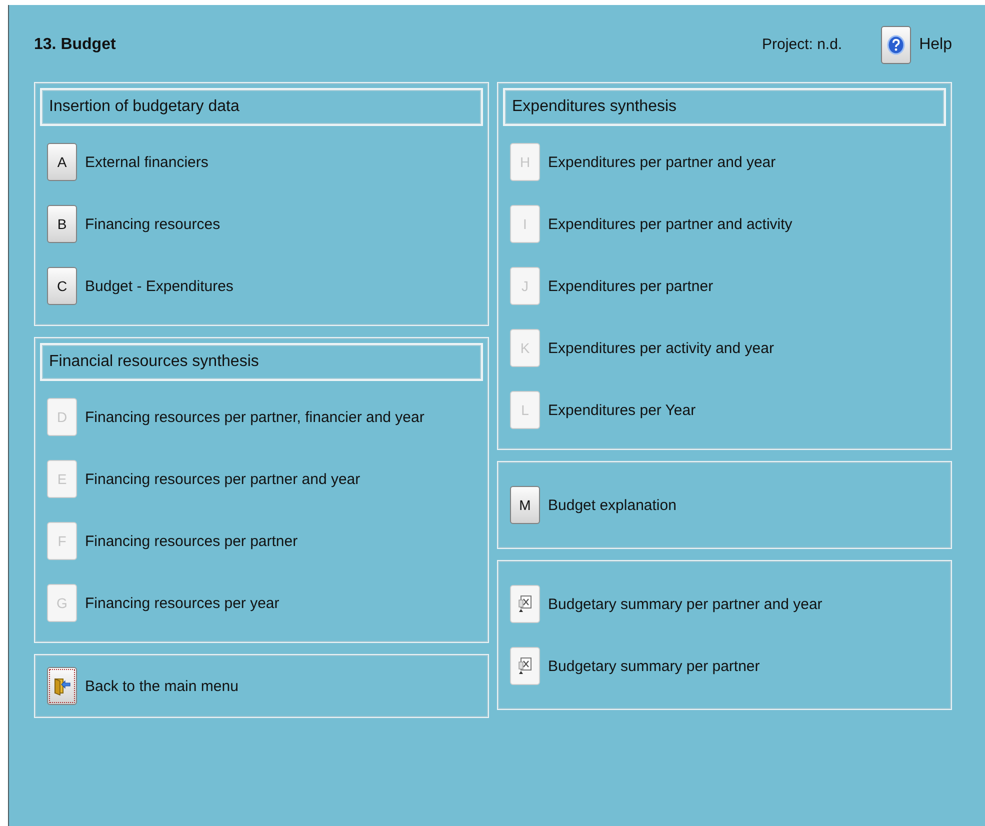  Describe the element at coordinates (685, 604) in the screenshot. I see `item-label: Budgetary summary per partner and year` at that location.